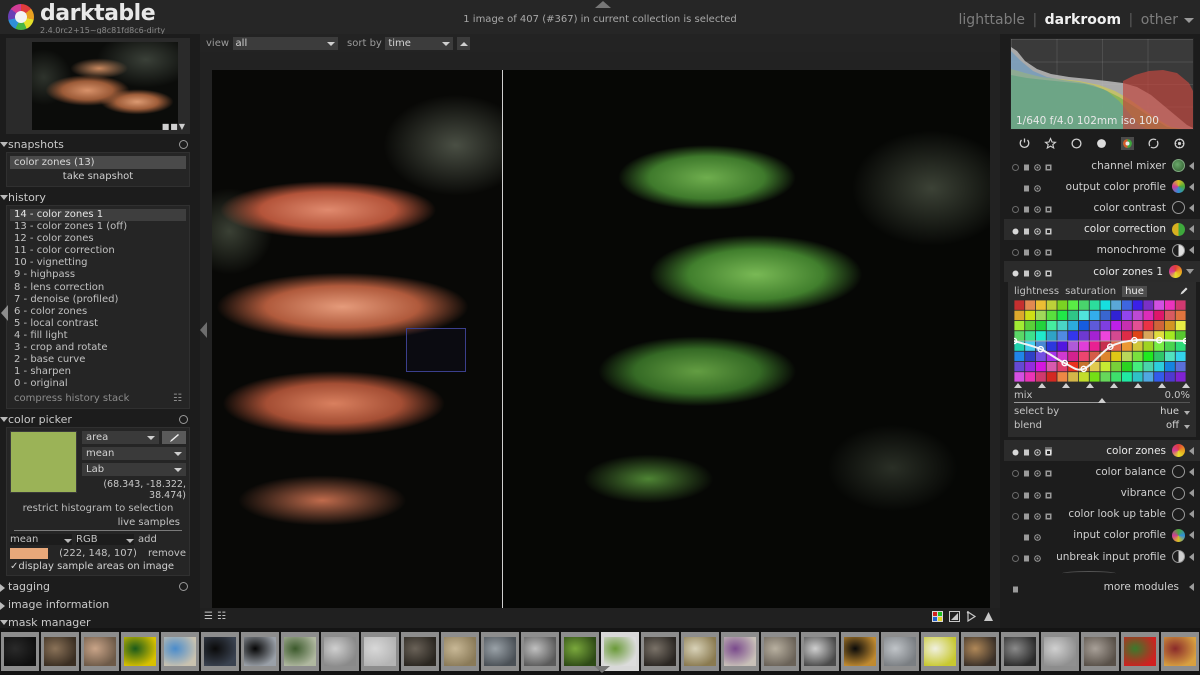  I want to click on history-item: 8 - lens correction, so click(98, 288).